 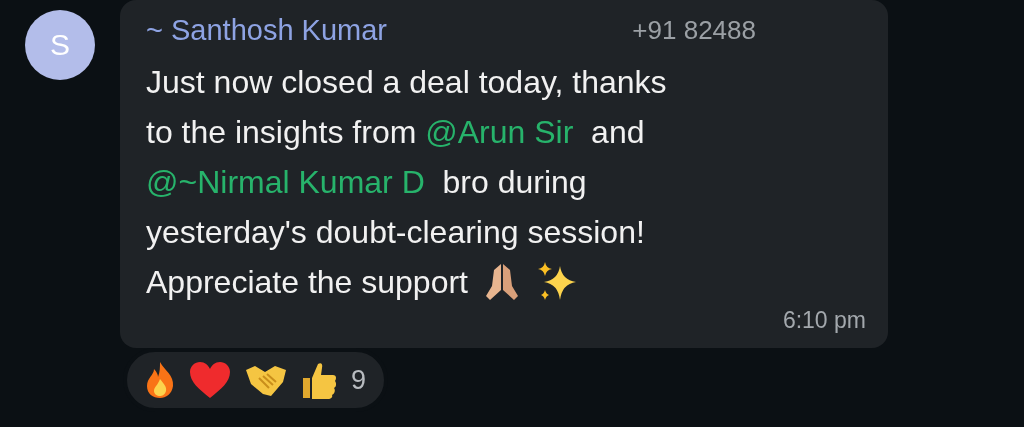 What do you see at coordinates (514, 182) in the screenshot?
I see `message-text: bro during` at bounding box center [514, 182].